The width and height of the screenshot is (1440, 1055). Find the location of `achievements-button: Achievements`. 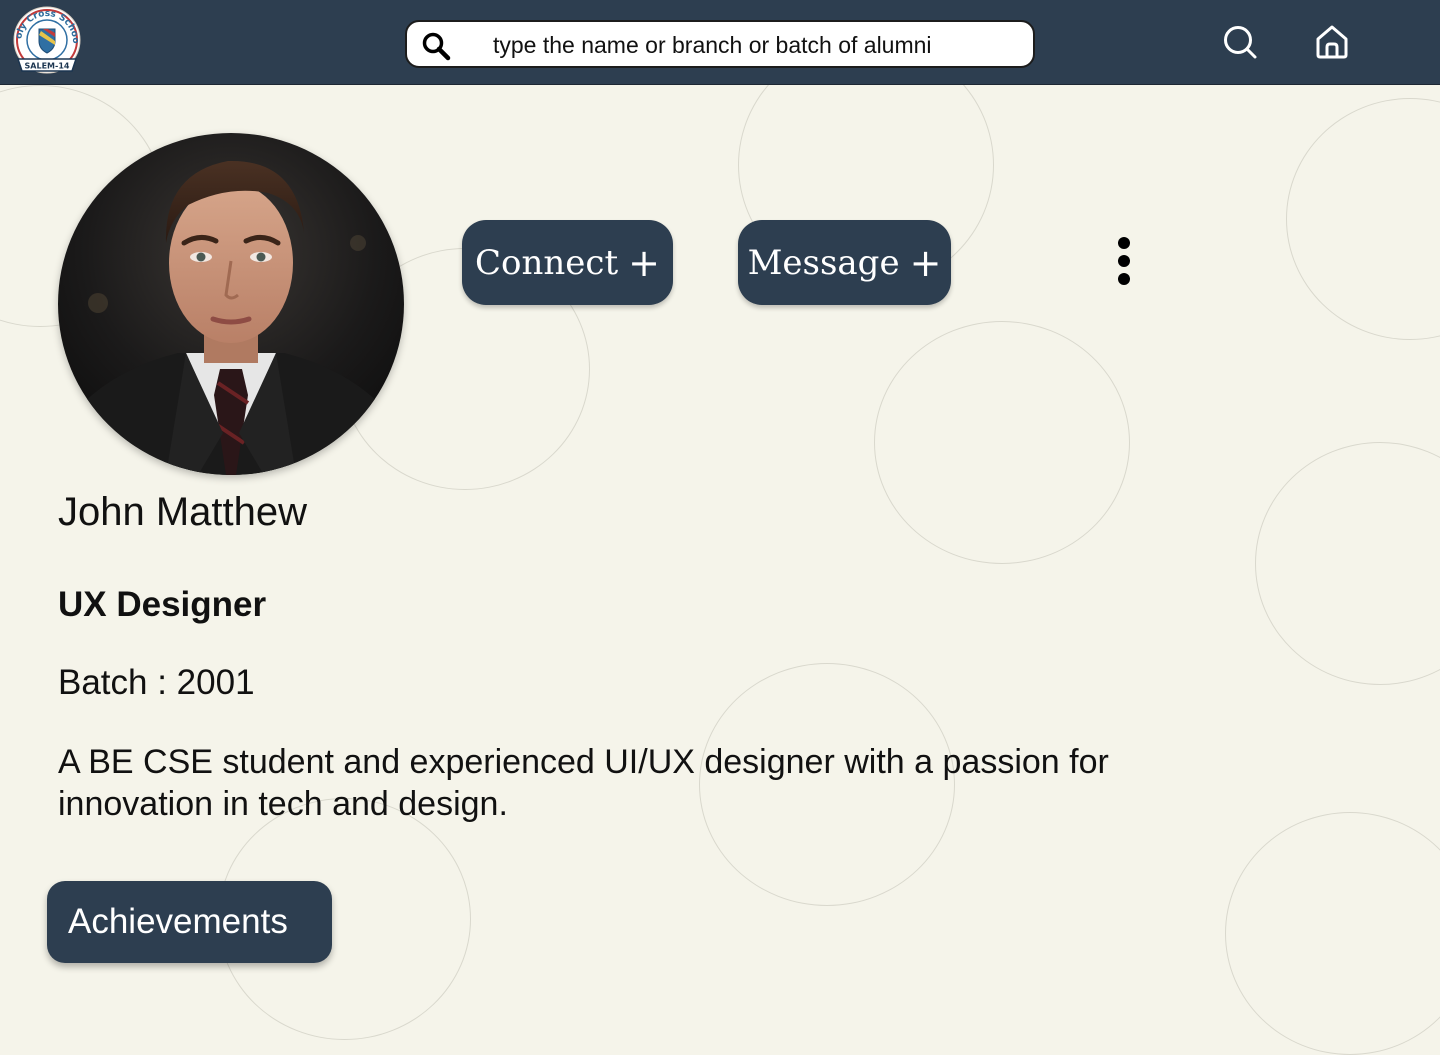

achievements-button: Achievements is located at coordinates (189, 922).